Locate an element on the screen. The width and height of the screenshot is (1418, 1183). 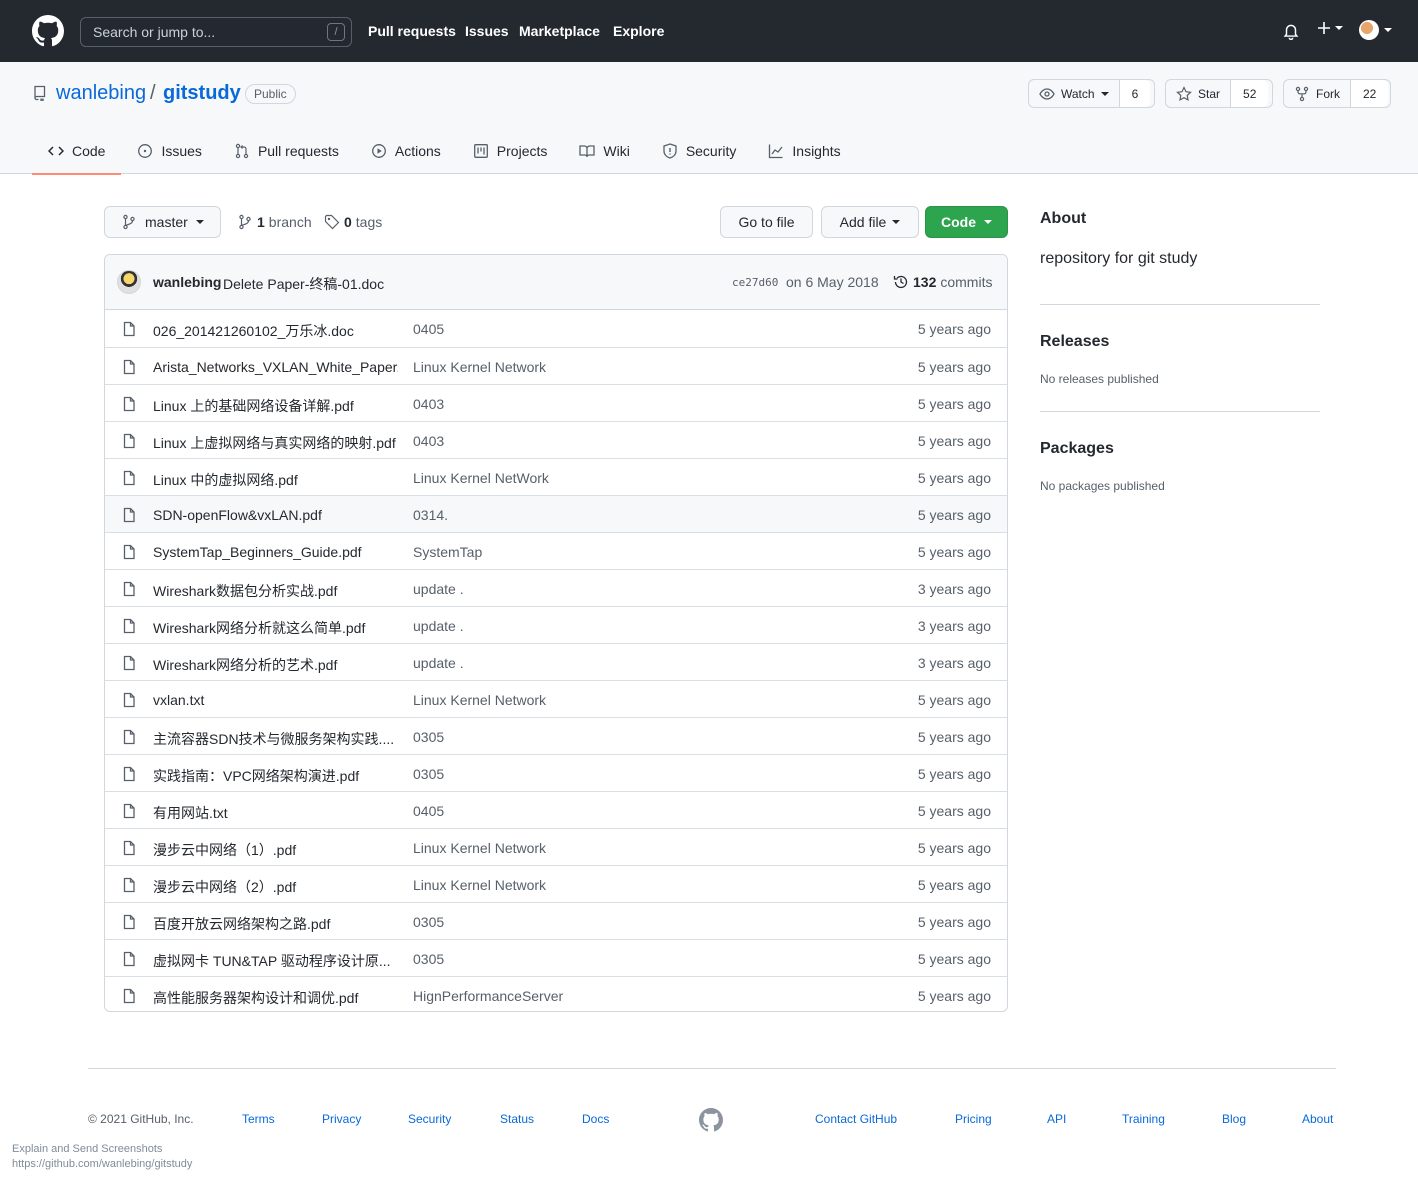
file-name-link: 实践指南：VPC网络架构演进.pdf is located at coordinates (275, 776).